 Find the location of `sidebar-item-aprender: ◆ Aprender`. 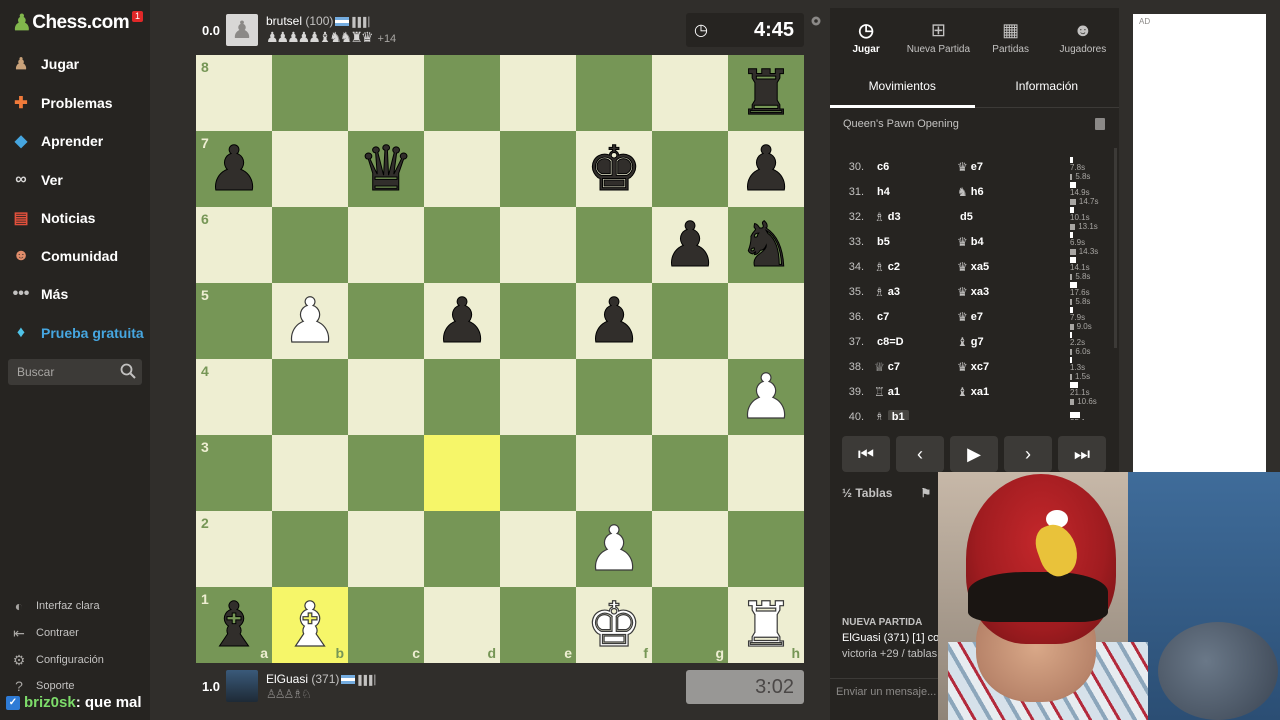

sidebar-item-aprender: ◆ Aprender is located at coordinates (56, 141).